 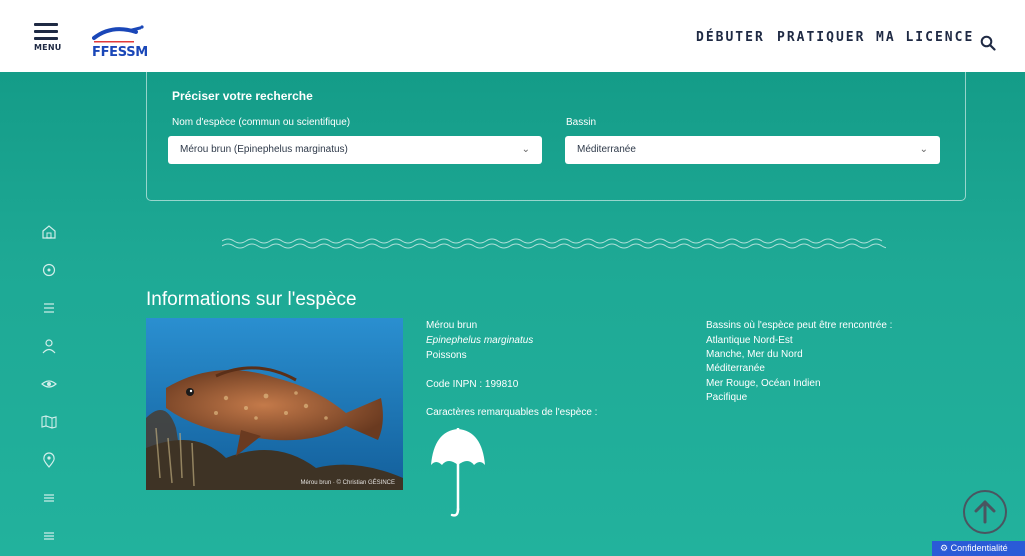 I want to click on arrow-up-icon, so click(x=985, y=512).